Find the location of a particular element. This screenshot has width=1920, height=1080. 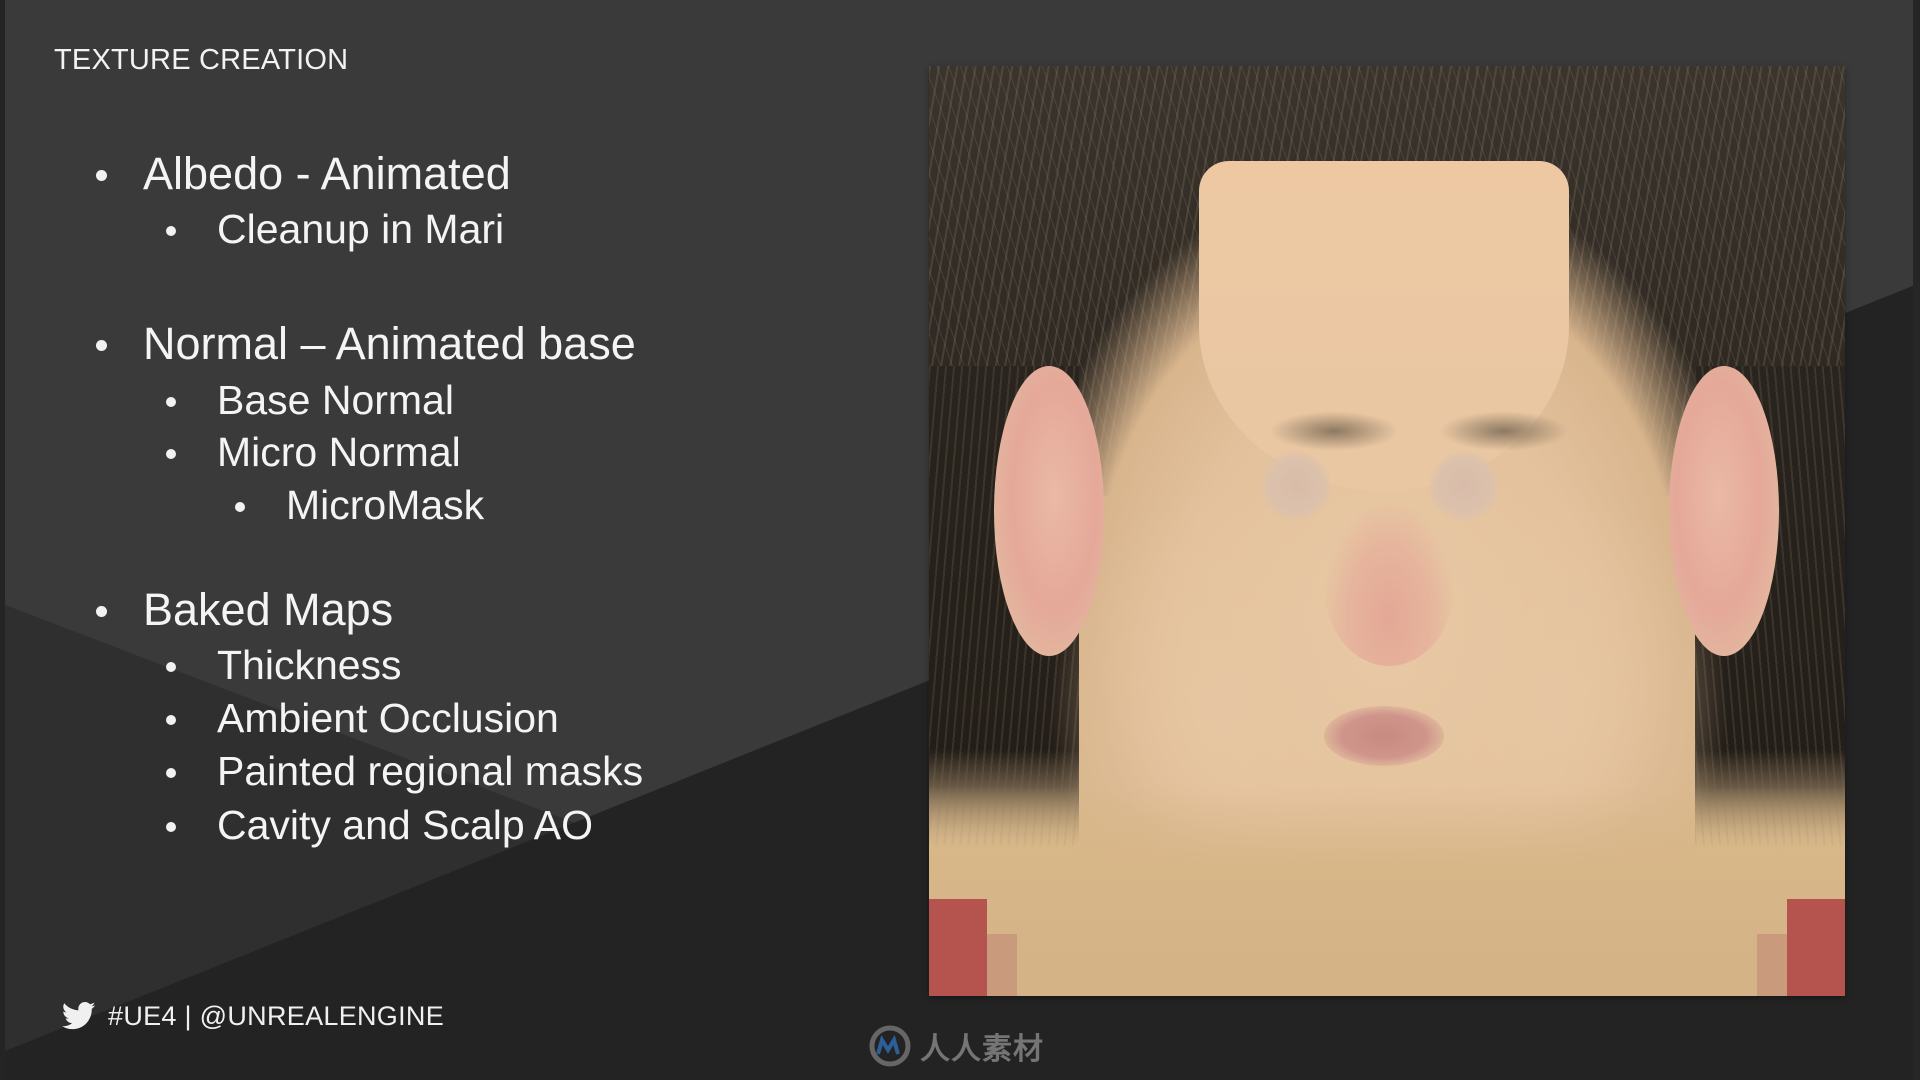

right-edge-strip is located at coordinates (1916, 540).